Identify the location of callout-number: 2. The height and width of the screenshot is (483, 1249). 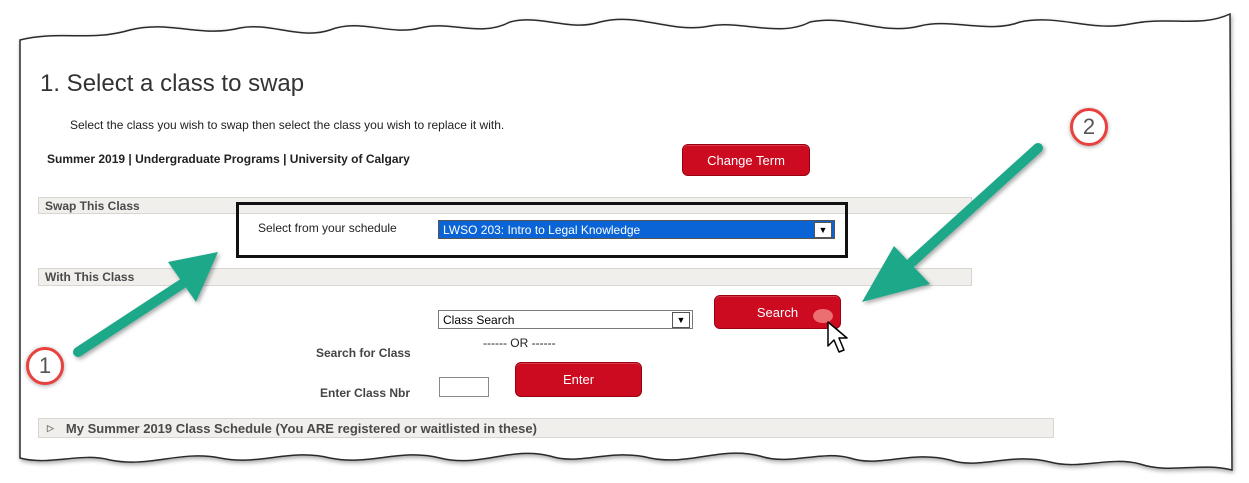
(1089, 126).